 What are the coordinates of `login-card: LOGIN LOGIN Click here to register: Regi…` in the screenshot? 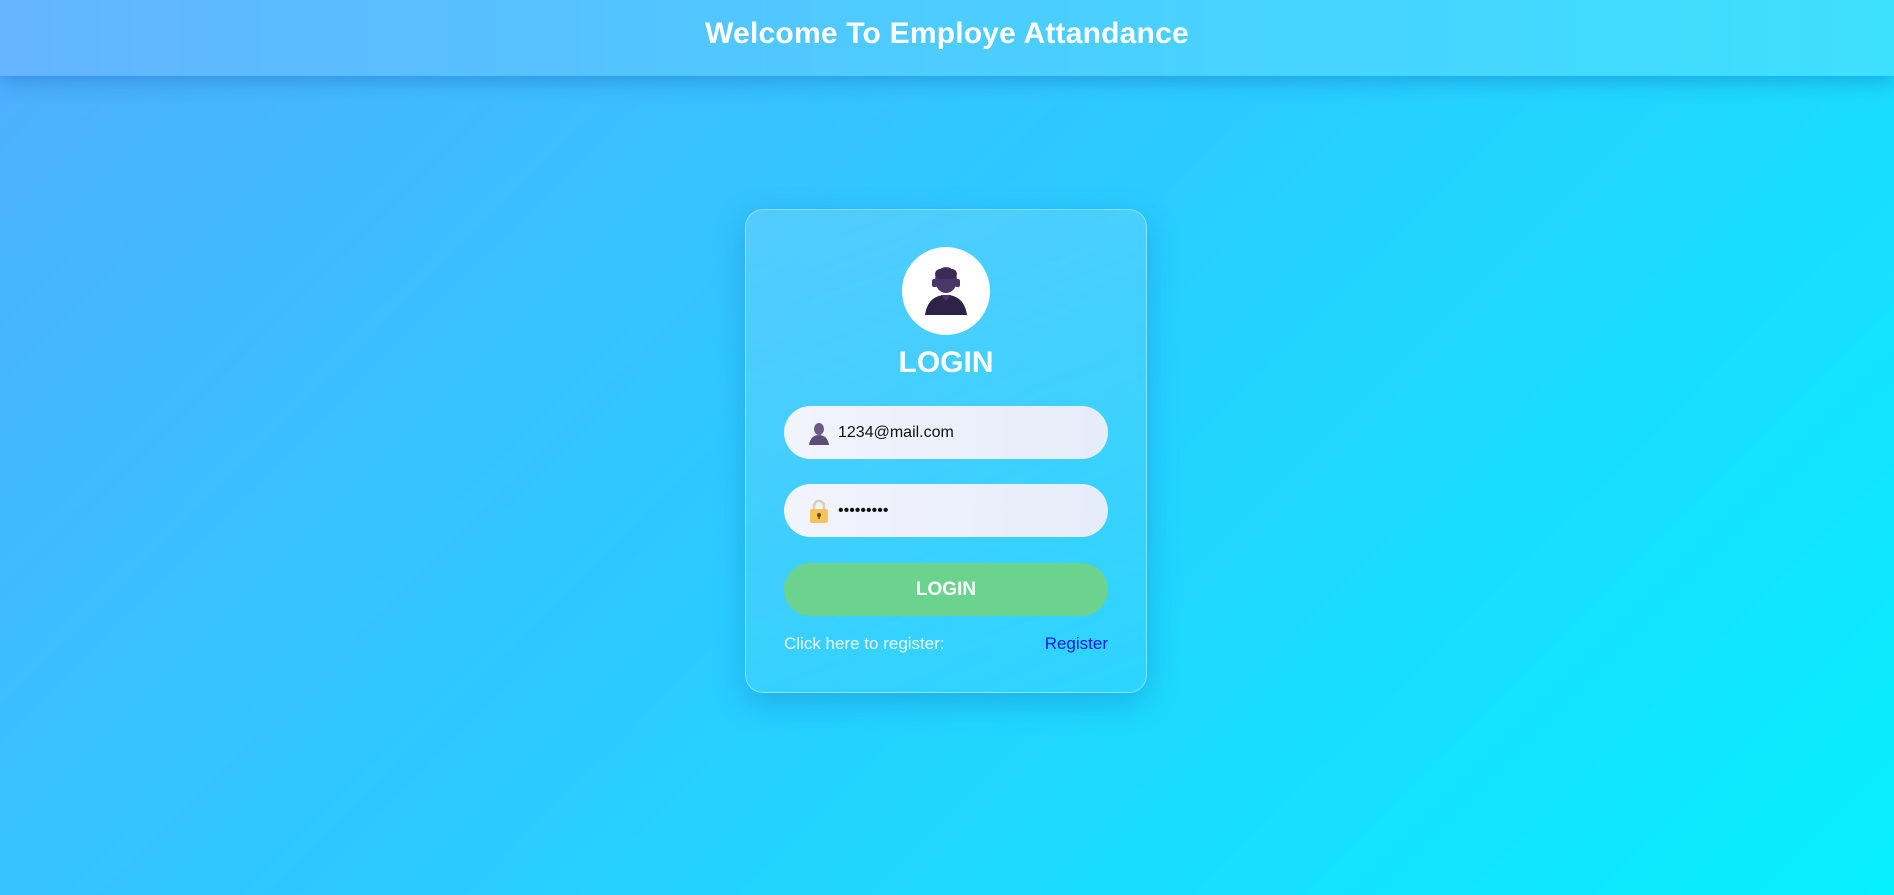 It's located at (946, 451).